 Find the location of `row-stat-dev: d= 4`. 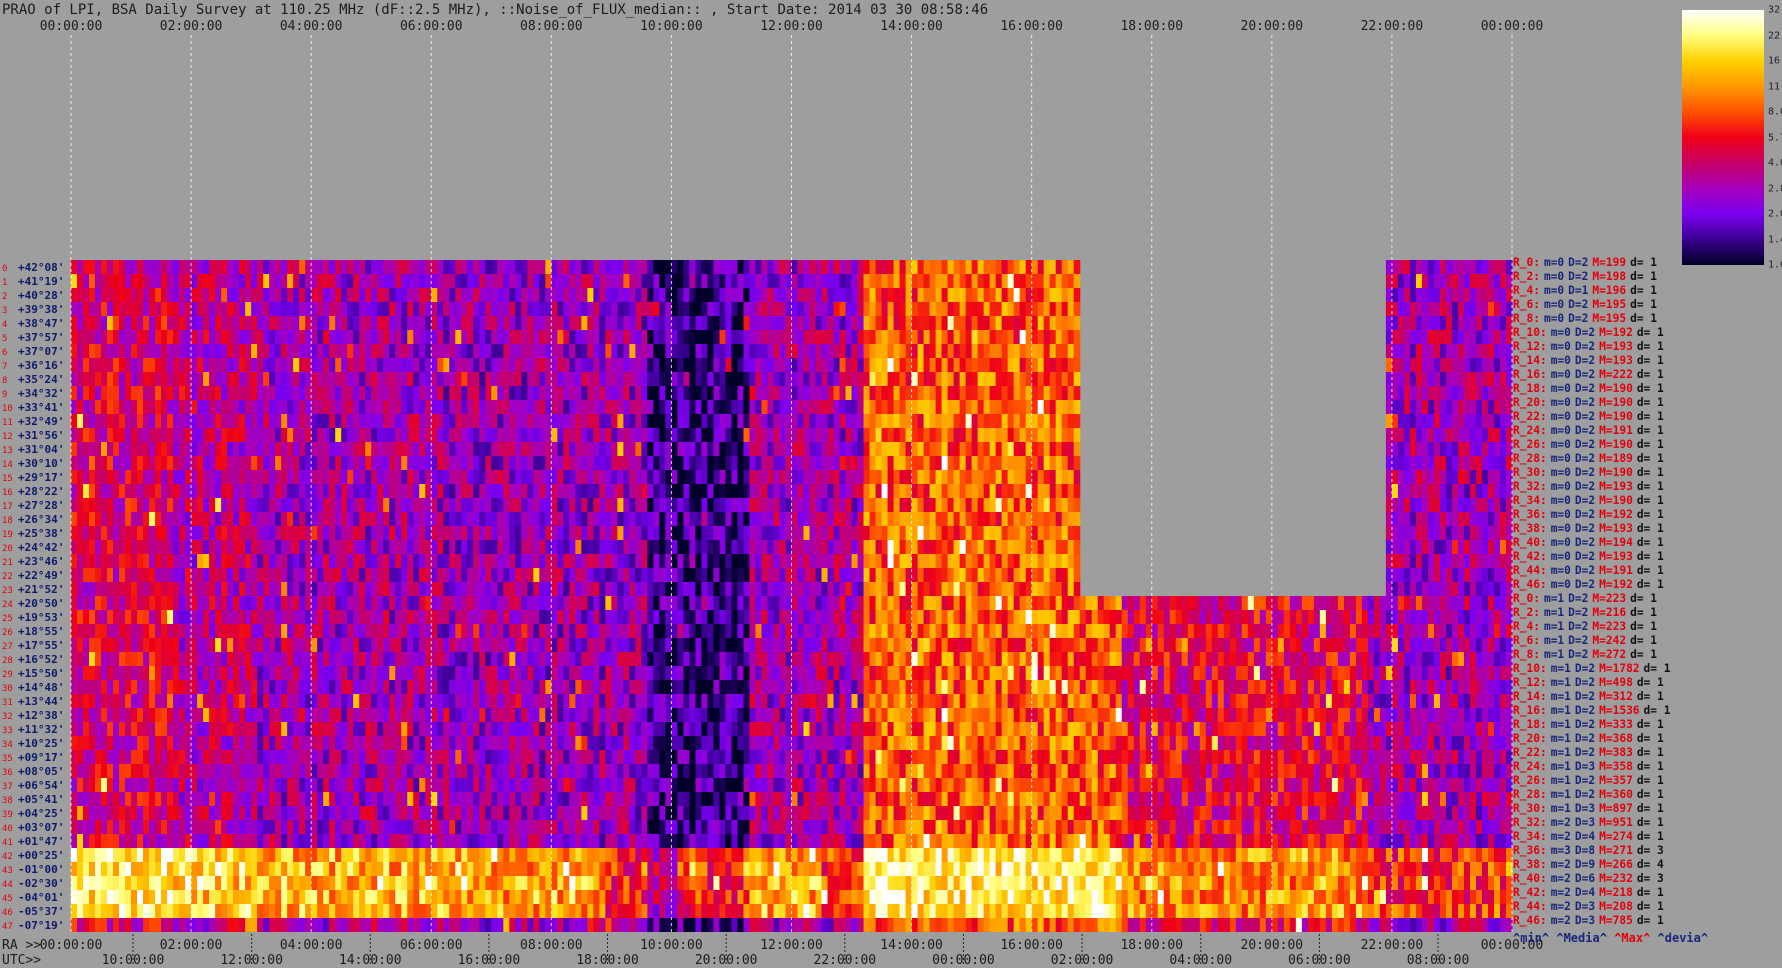

row-stat-dev: d= 4 is located at coordinates (1650, 864).